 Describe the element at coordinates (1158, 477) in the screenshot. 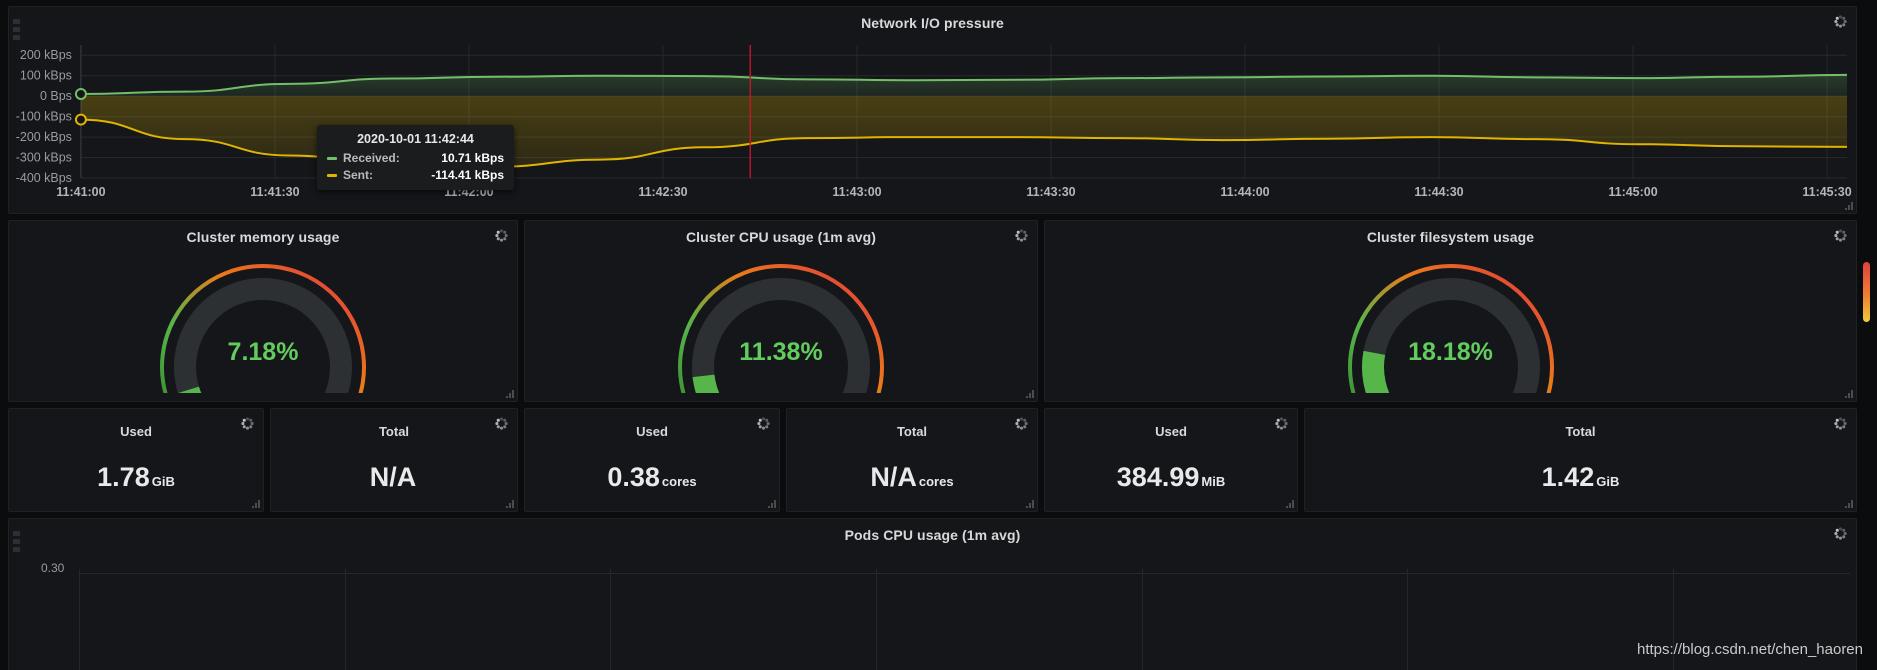

I see `stat-number: 384.99` at that location.